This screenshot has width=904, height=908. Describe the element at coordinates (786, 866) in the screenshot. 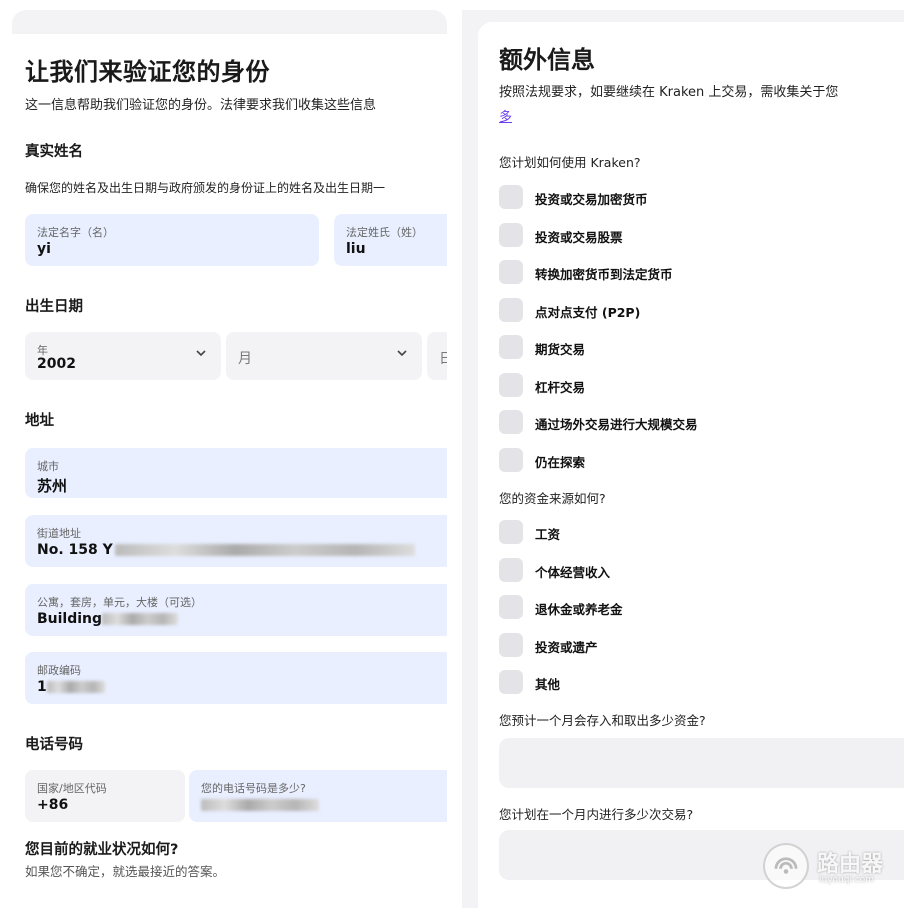

I see `router-logo-icon` at that location.